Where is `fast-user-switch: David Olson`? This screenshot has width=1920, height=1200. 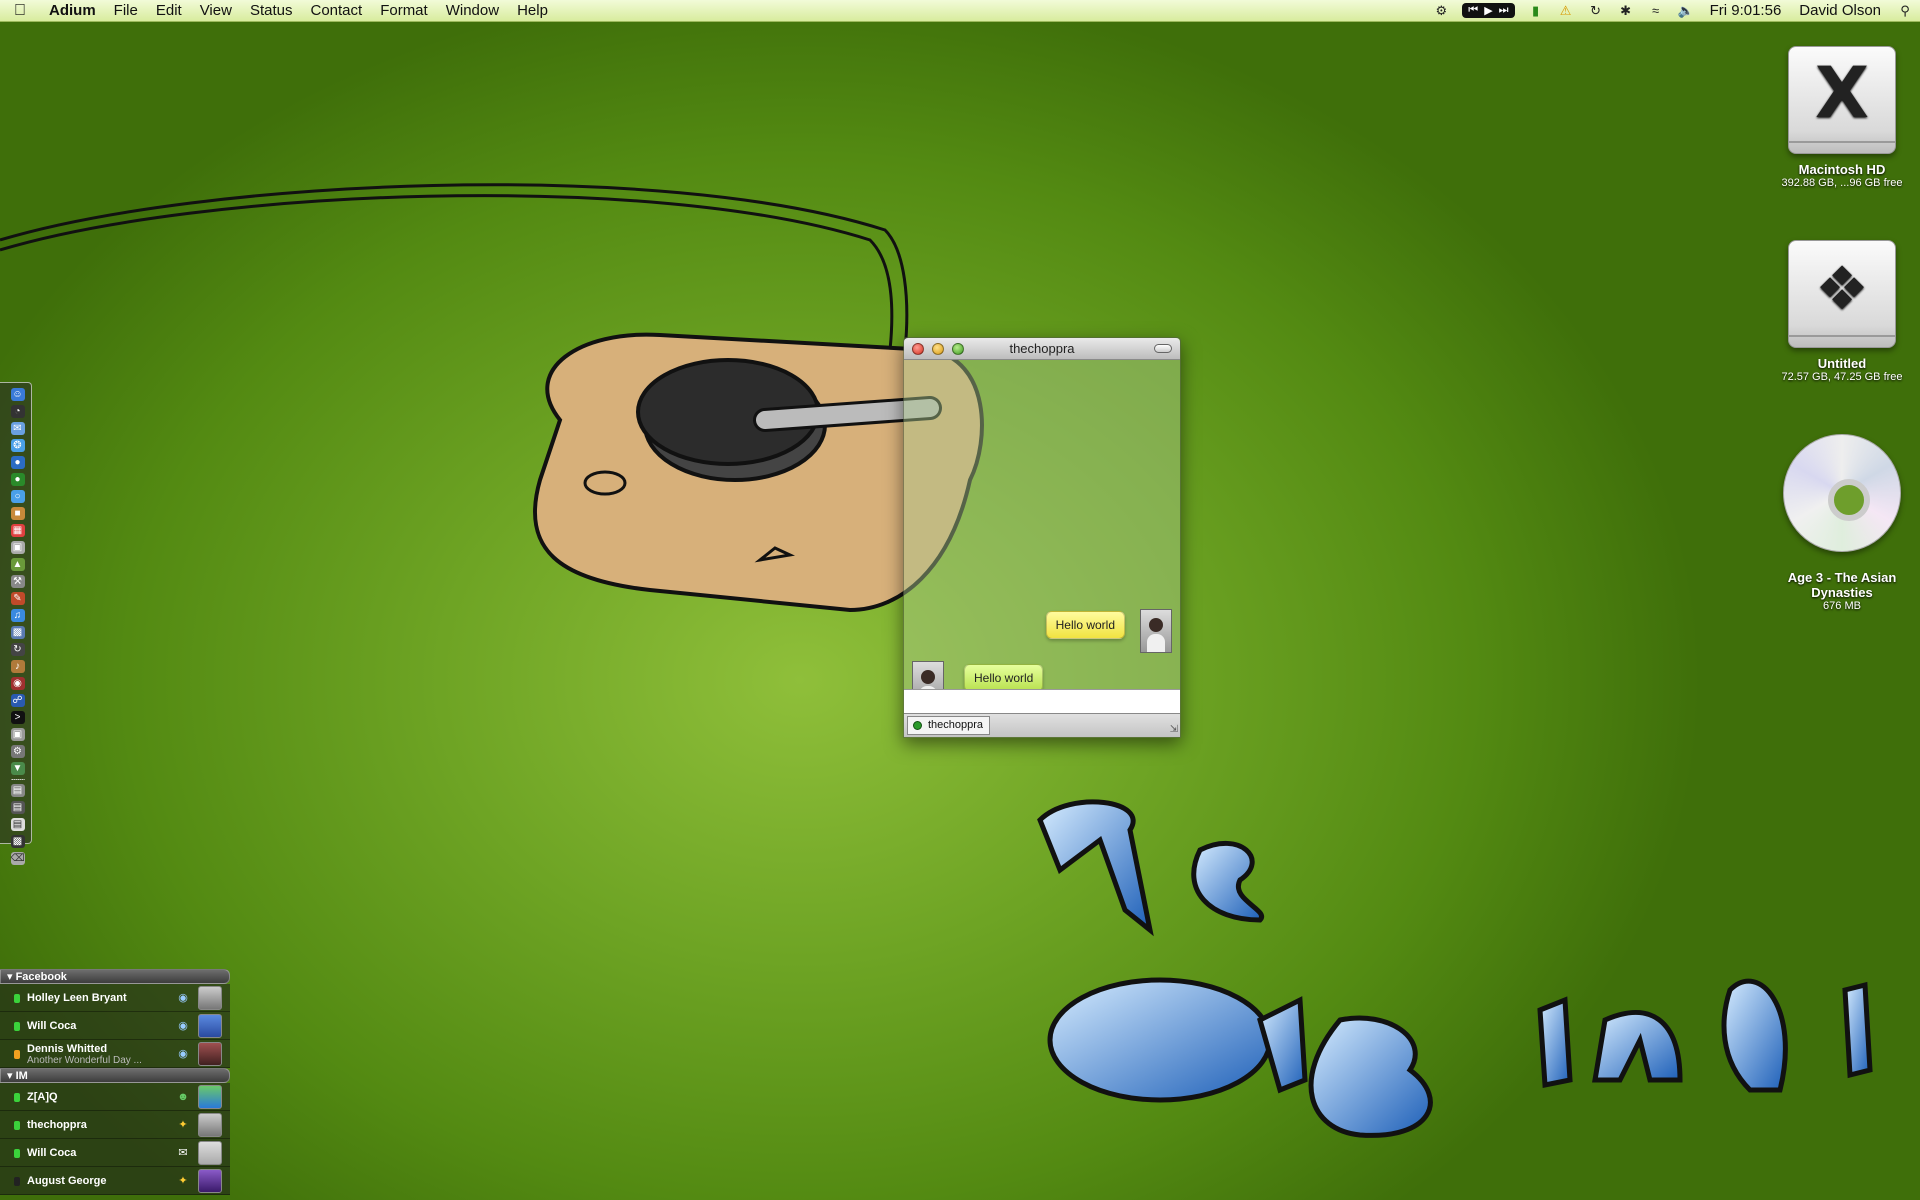 fast-user-switch: David Olson is located at coordinates (1840, 10).